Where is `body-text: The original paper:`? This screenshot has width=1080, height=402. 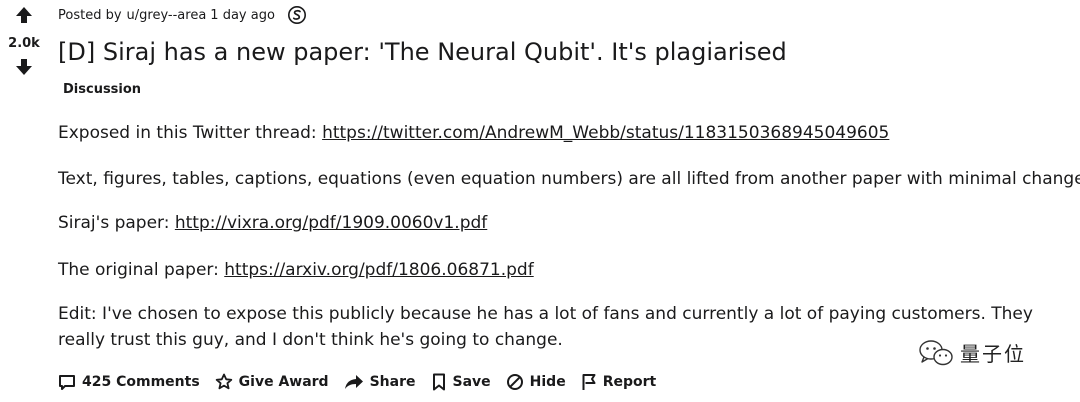 body-text: The original paper: is located at coordinates (141, 270).